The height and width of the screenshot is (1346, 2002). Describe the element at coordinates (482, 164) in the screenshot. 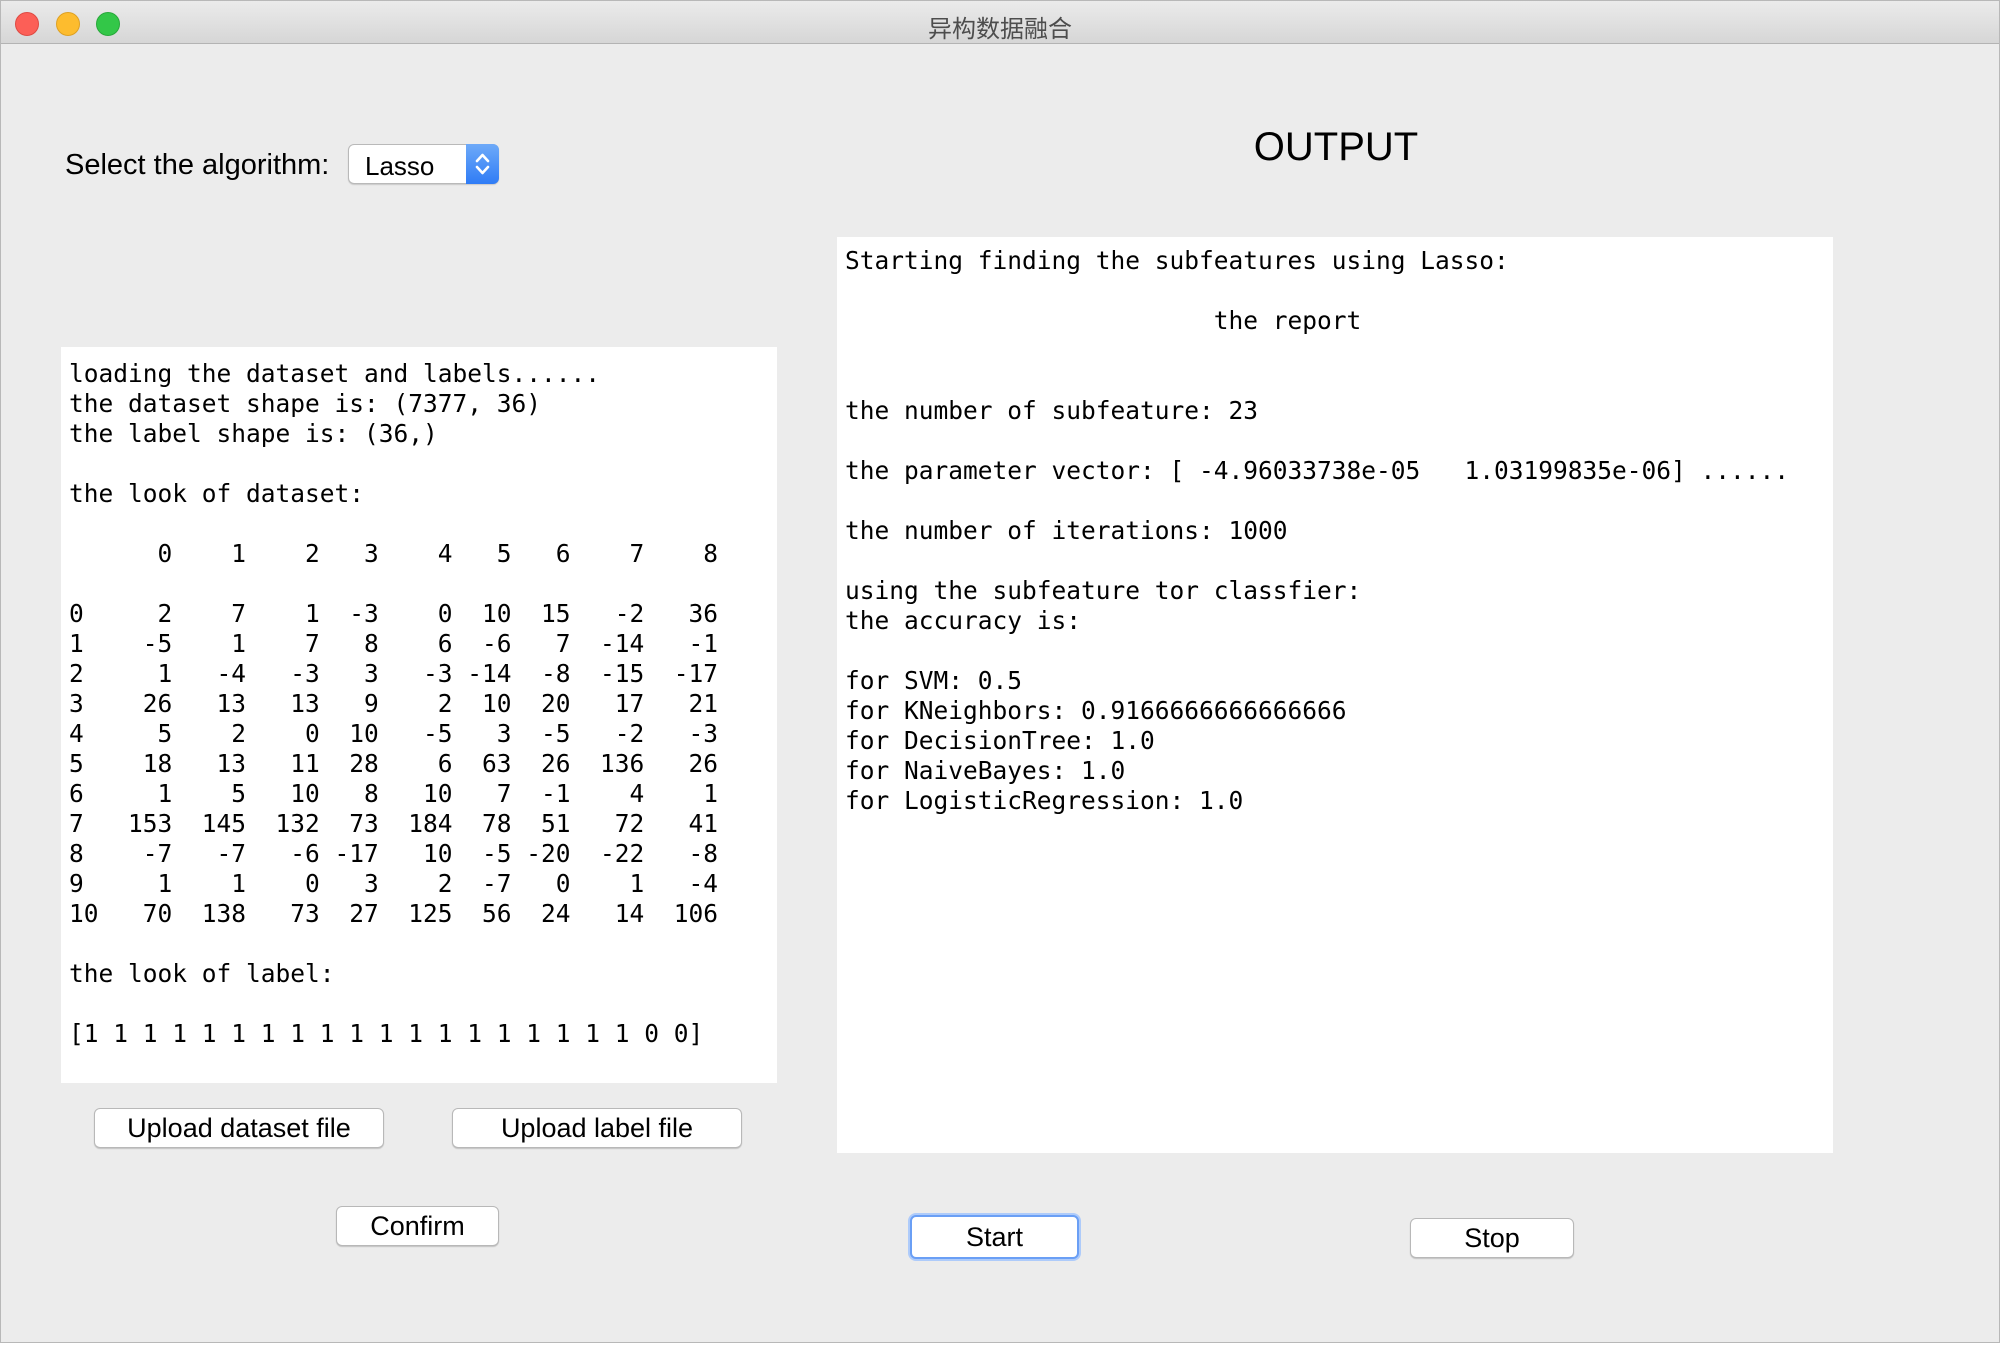

I see `chevron-up-down-icon` at that location.